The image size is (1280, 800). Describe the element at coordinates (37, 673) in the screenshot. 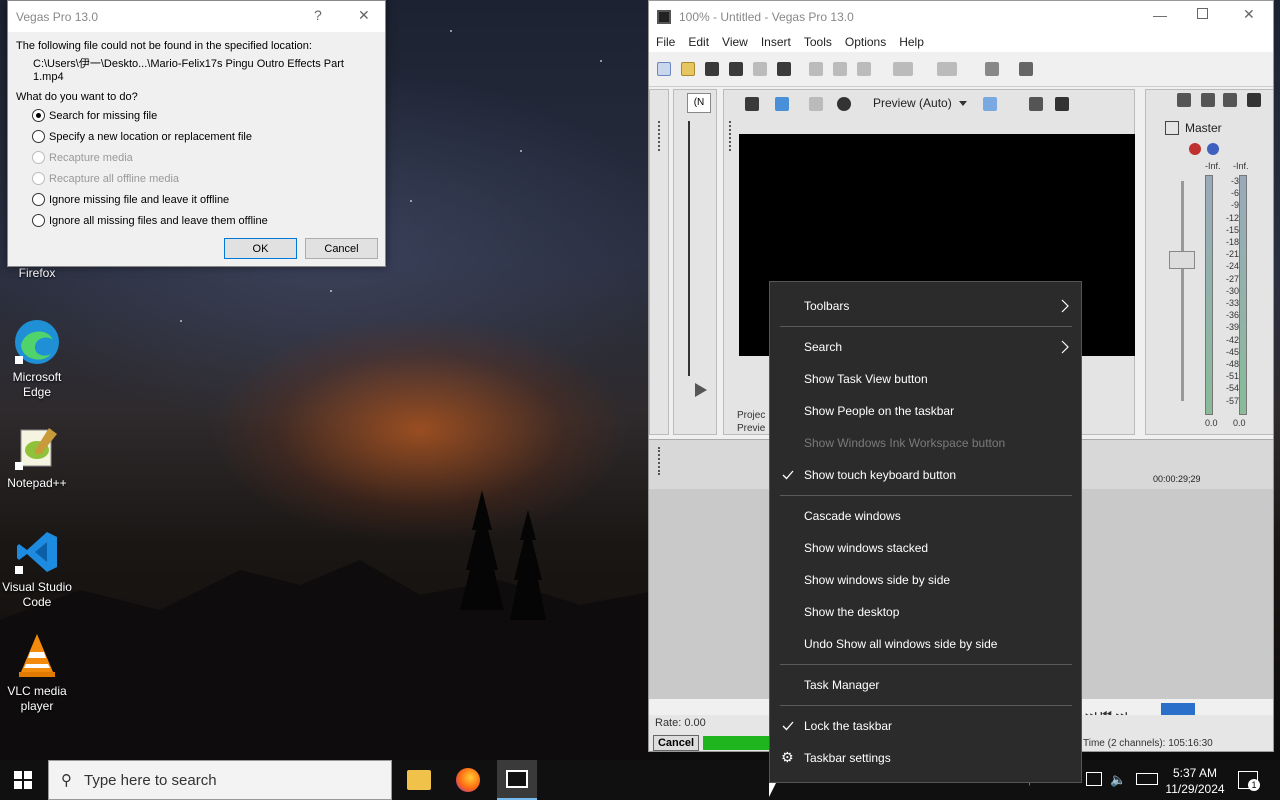

I see `desktop-icon-vlc: VLC media player` at that location.